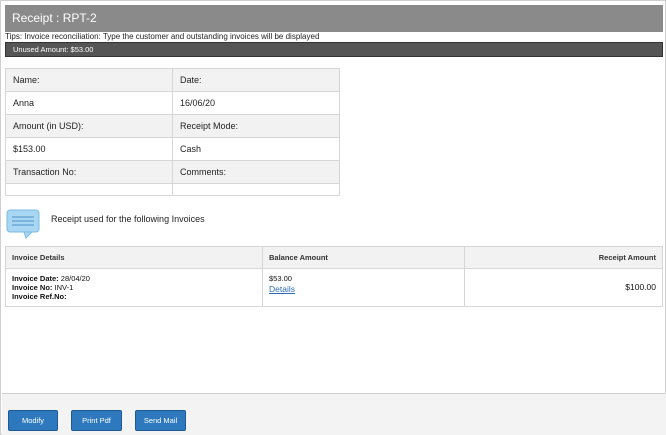 The width and height of the screenshot is (666, 435). What do you see at coordinates (256, 189) in the screenshot?
I see `comments-value` at bounding box center [256, 189].